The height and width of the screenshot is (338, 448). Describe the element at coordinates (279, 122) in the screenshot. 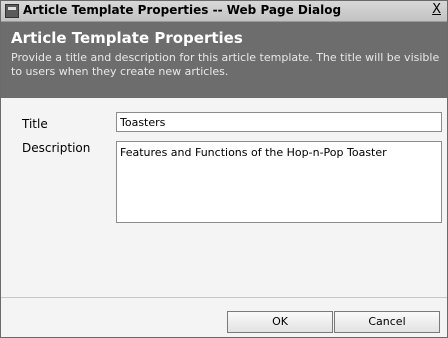

I see `title-input` at that location.